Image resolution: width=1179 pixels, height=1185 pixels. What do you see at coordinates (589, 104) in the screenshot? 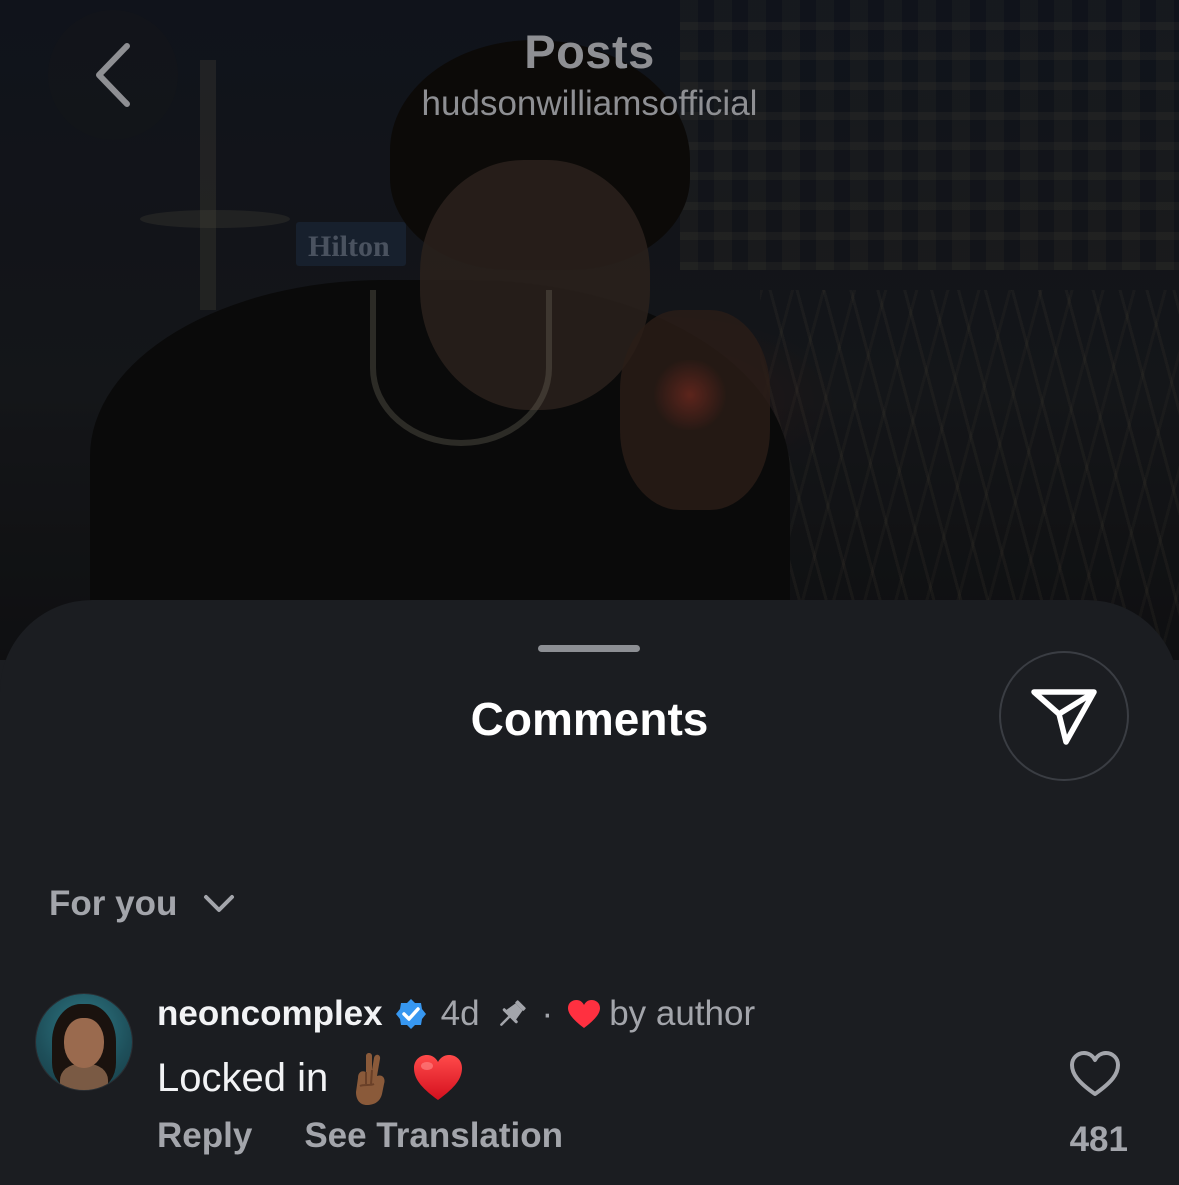
I see `page-subtitle-username: hudsonwilliamsofficial` at bounding box center [589, 104].